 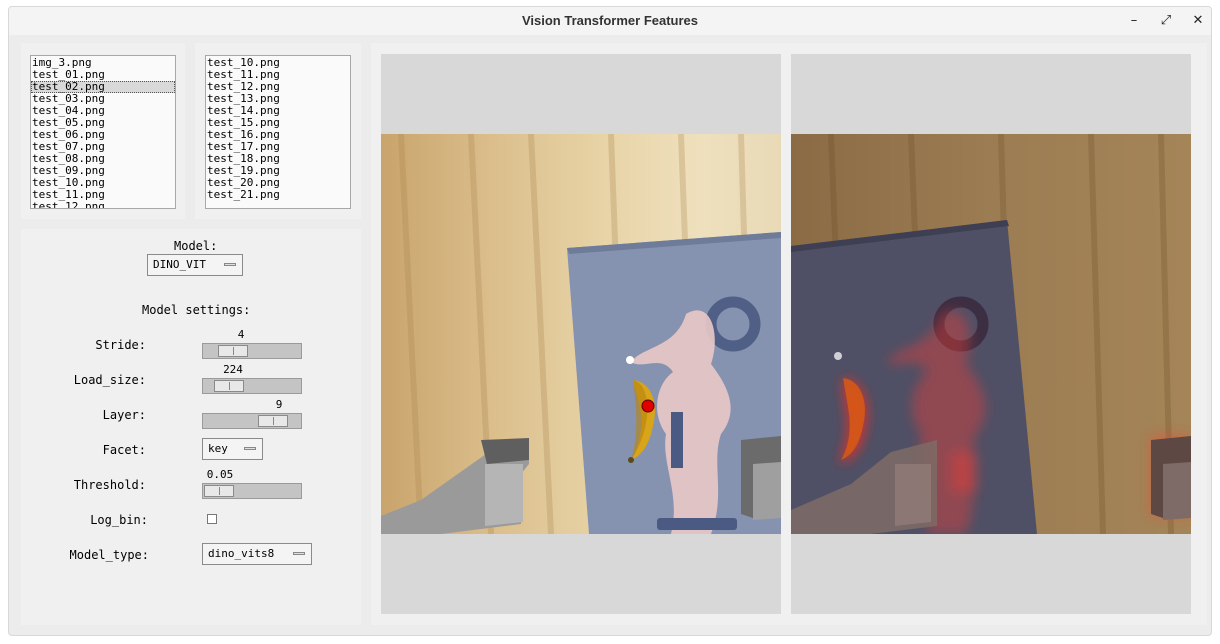 I want to click on model-type-value: dino_vits8, so click(x=241, y=553).